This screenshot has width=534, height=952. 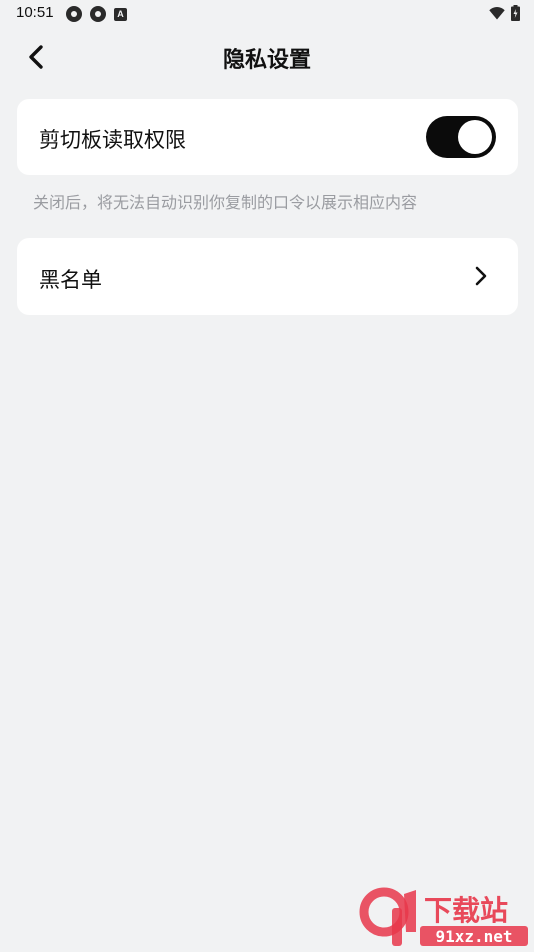 I want to click on status-time: 10:51, so click(x=35, y=12).